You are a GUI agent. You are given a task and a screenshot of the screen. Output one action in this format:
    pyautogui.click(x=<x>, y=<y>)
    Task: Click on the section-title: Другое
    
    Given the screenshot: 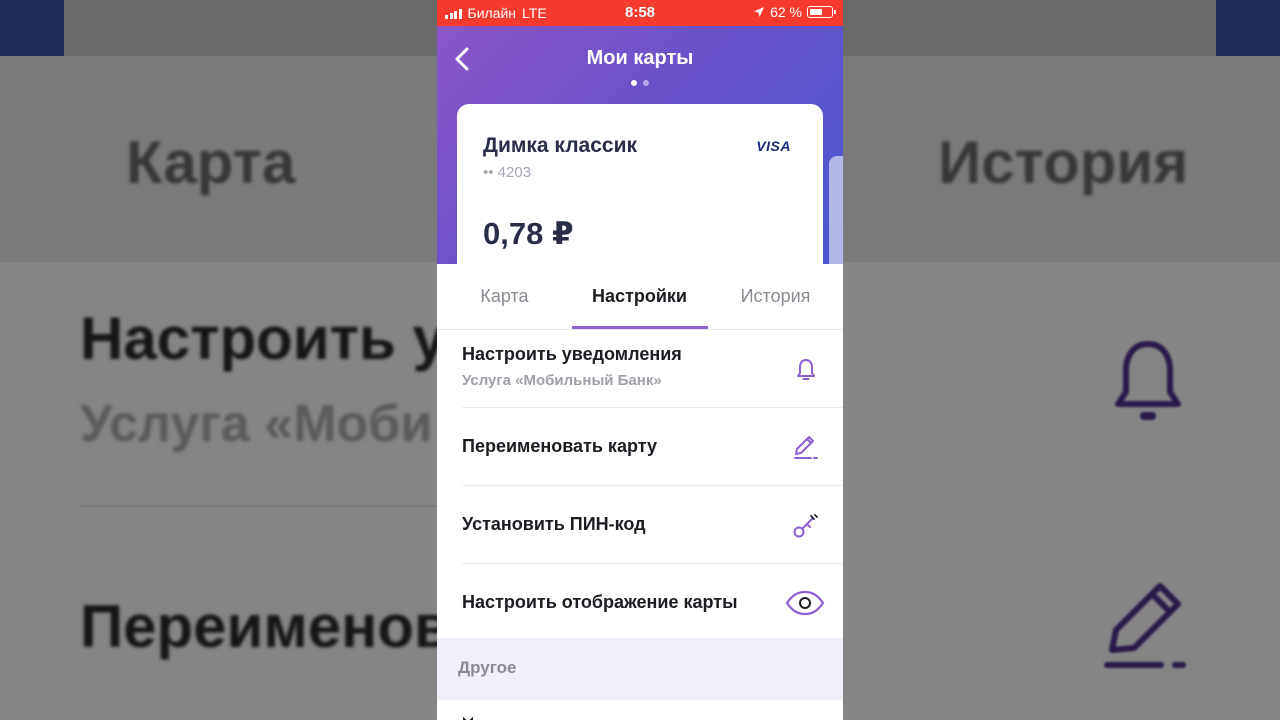 What is the action you would take?
    pyautogui.click(x=487, y=667)
    